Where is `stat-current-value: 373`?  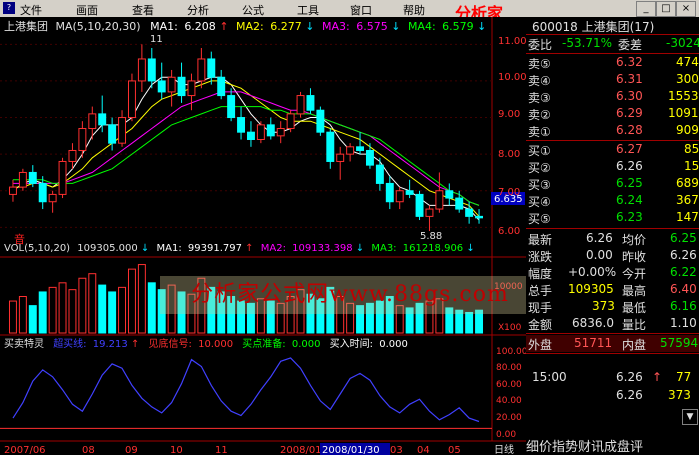
stat-current-value: 373 is located at coordinates (603, 306).